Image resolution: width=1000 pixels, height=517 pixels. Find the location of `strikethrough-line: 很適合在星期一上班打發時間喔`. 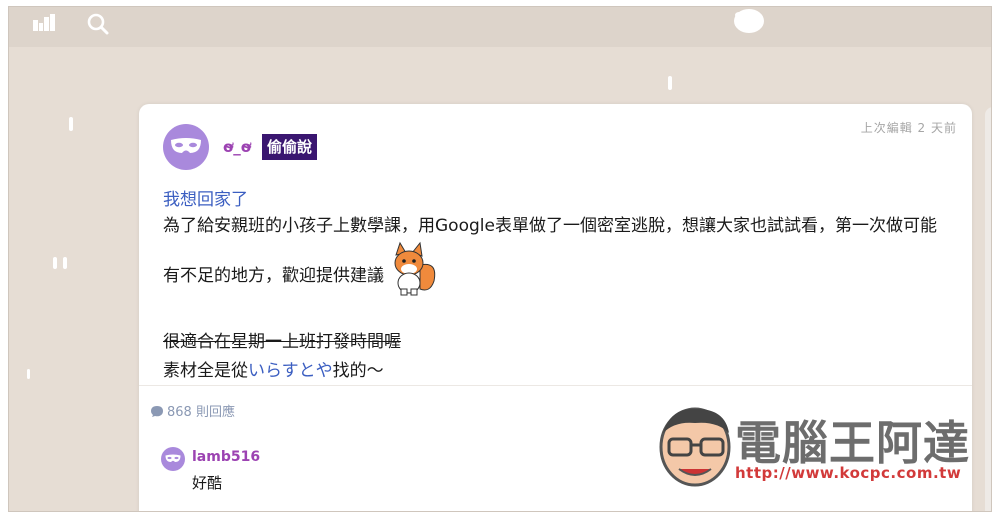

strikethrough-line: 很適合在星期一上班打發時間喔 is located at coordinates (282, 342).